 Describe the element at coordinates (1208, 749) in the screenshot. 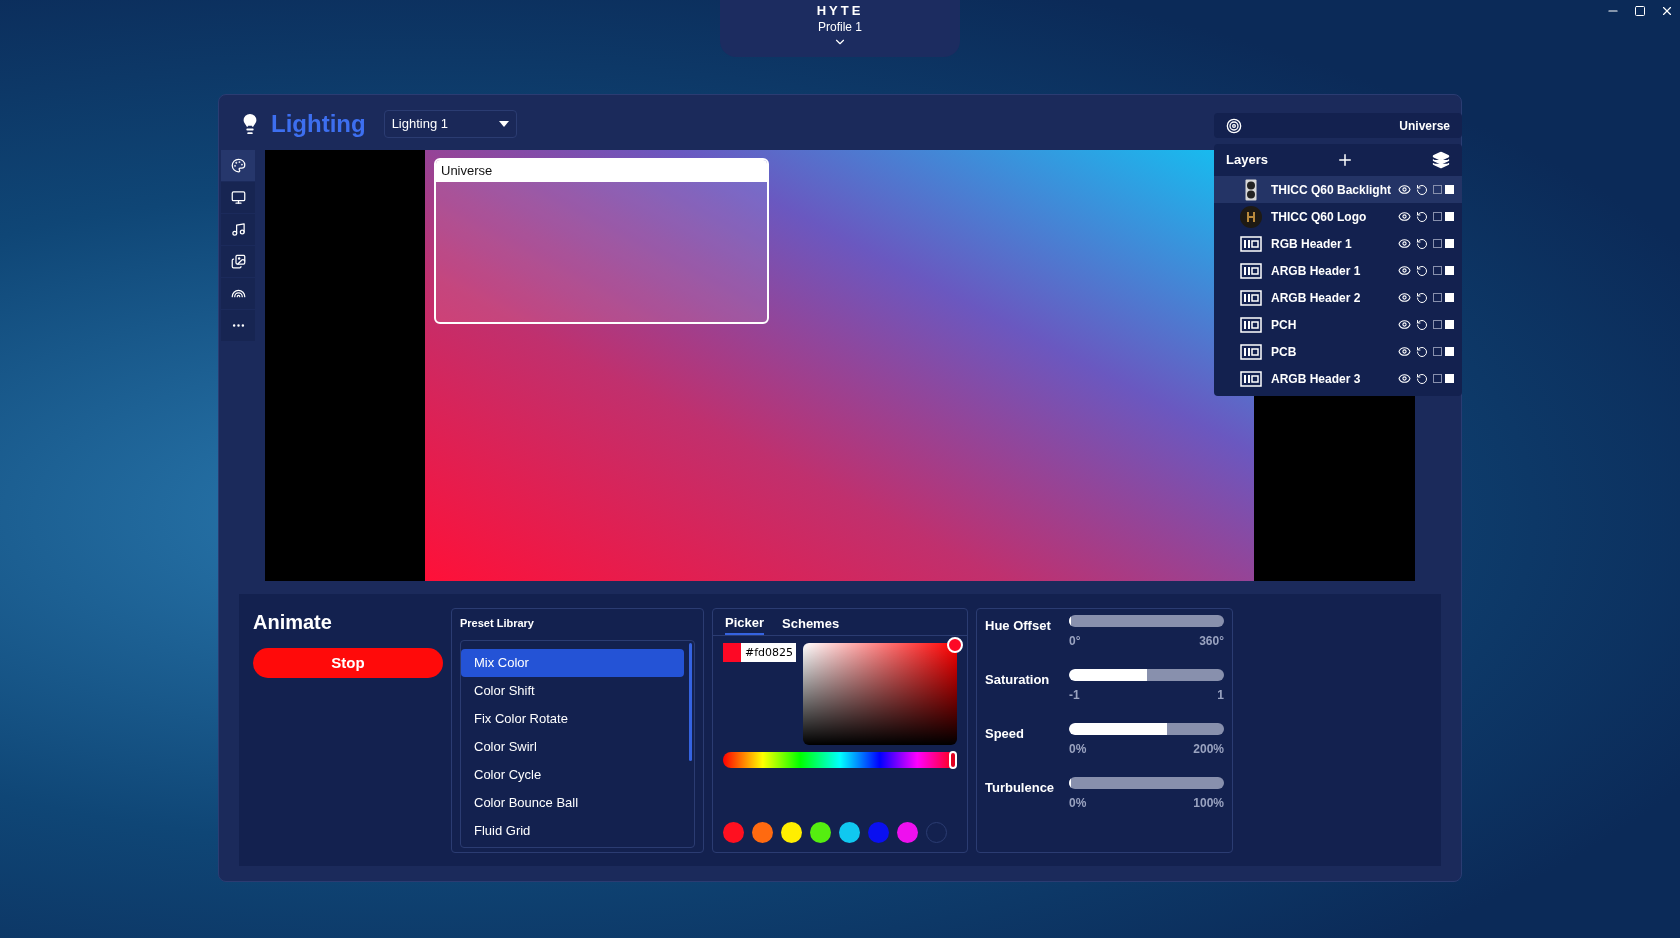

I see `slider-max: 200%` at that location.